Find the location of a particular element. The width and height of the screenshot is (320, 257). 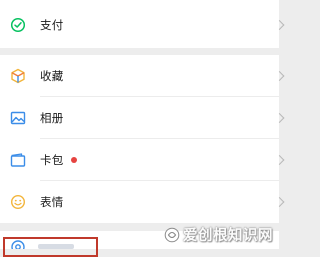

watermark: 爱创根知识网 is located at coordinates (218, 234).